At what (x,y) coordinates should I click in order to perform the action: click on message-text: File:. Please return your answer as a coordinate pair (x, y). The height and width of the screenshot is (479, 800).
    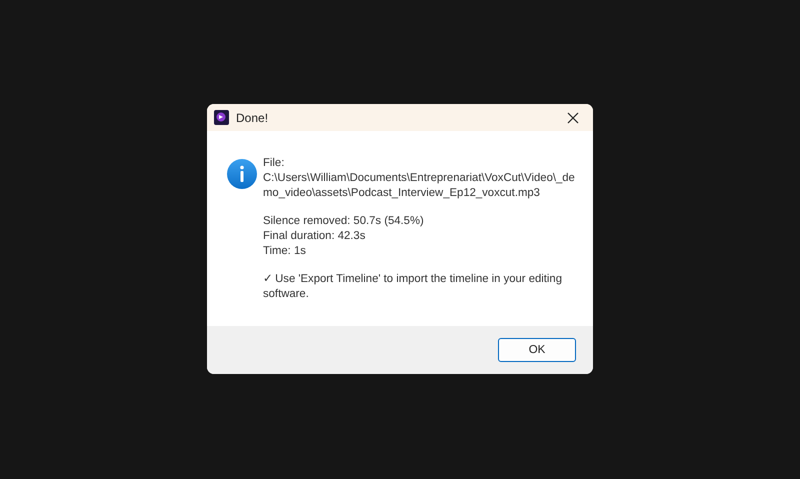
    Looking at the image, I should click on (274, 163).